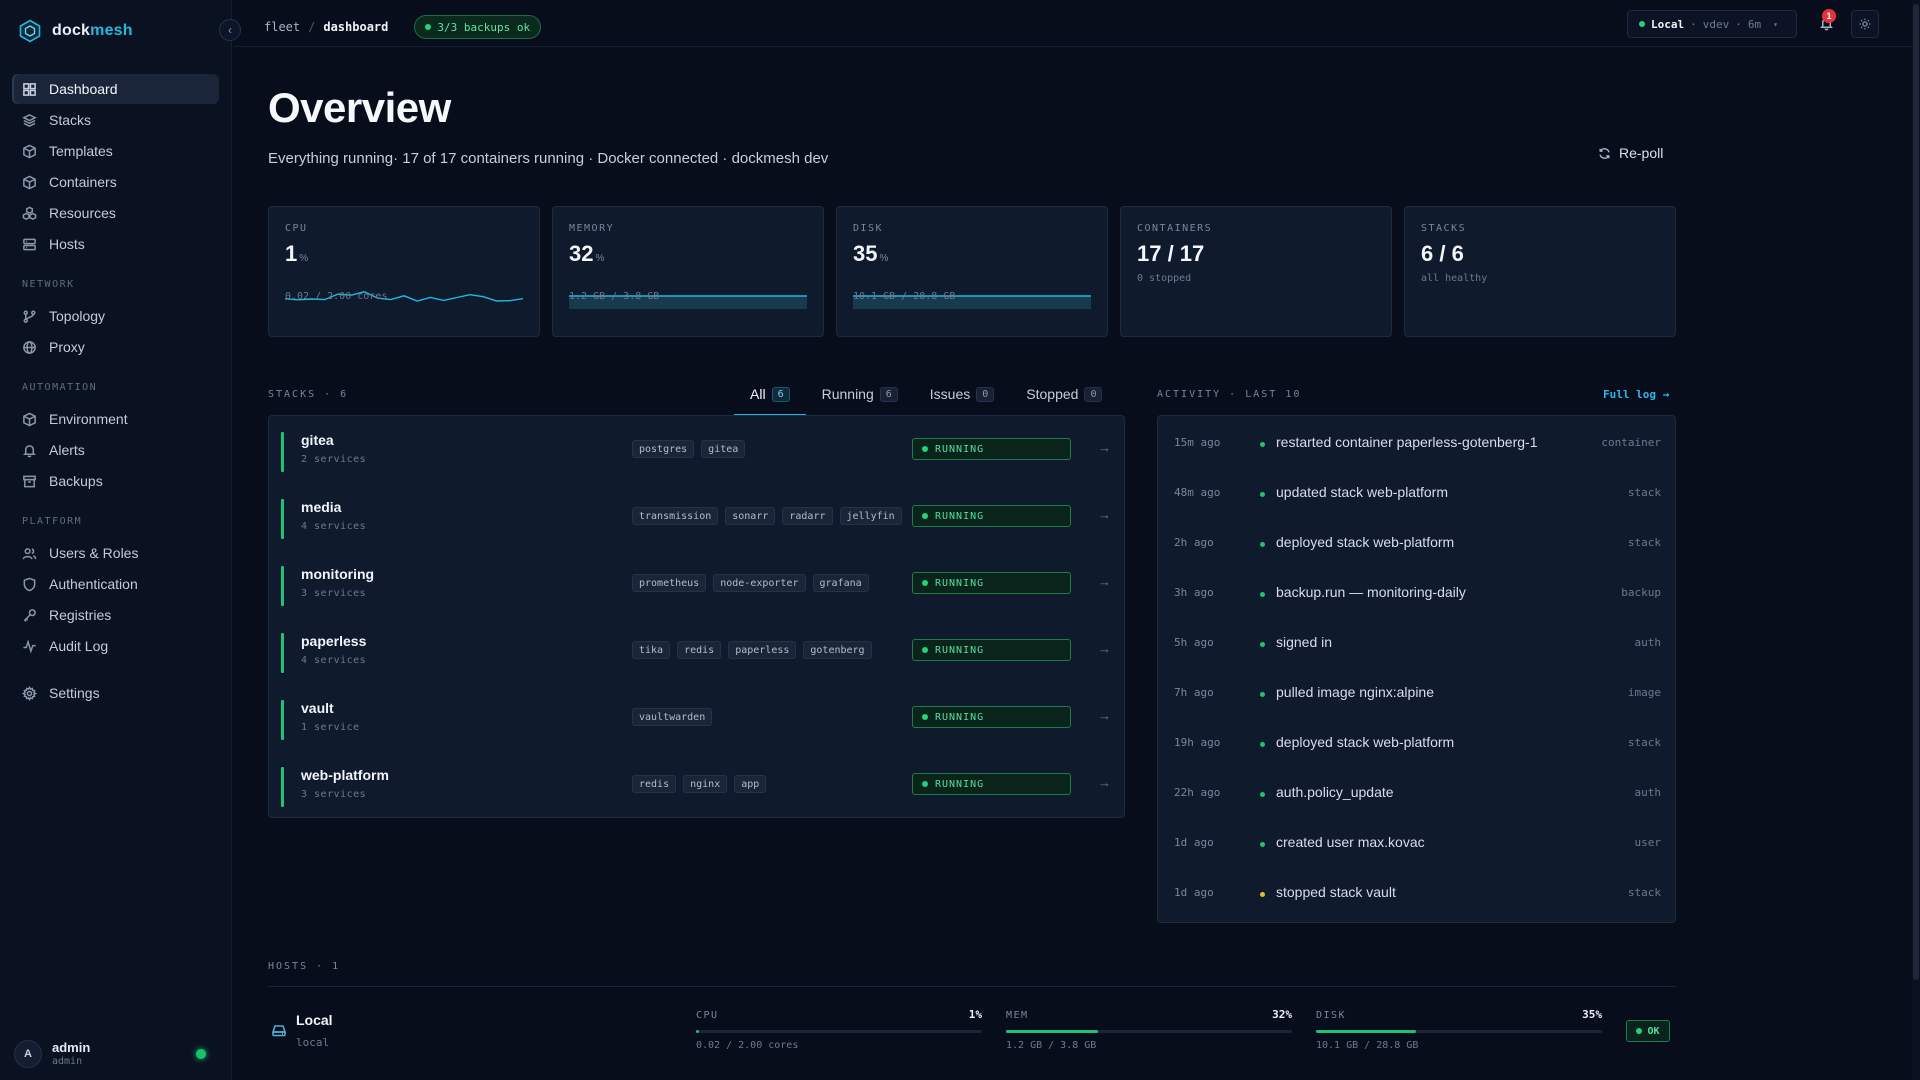 The width and height of the screenshot is (1920, 1080). Describe the element at coordinates (334, 593) in the screenshot. I see `stack-service-count: 3 services` at that location.